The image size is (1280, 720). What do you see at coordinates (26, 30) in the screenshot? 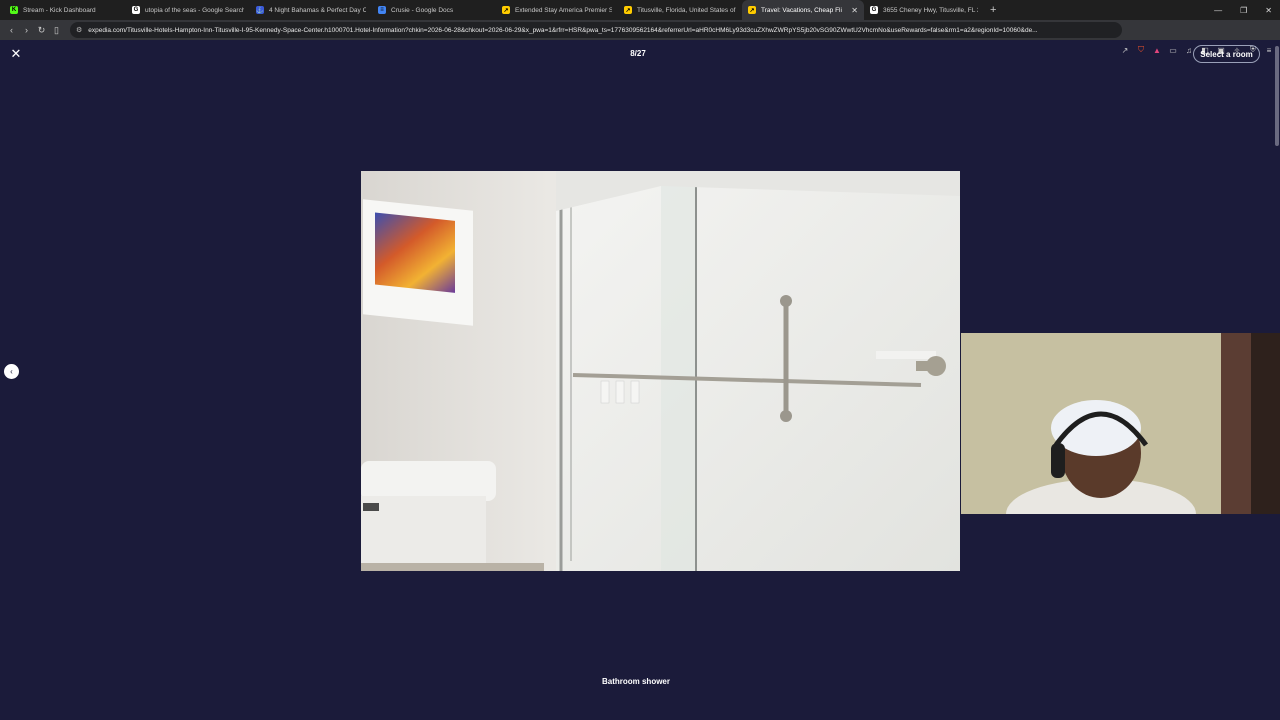
I see `forward-icon: ›` at bounding box center [26, 30].